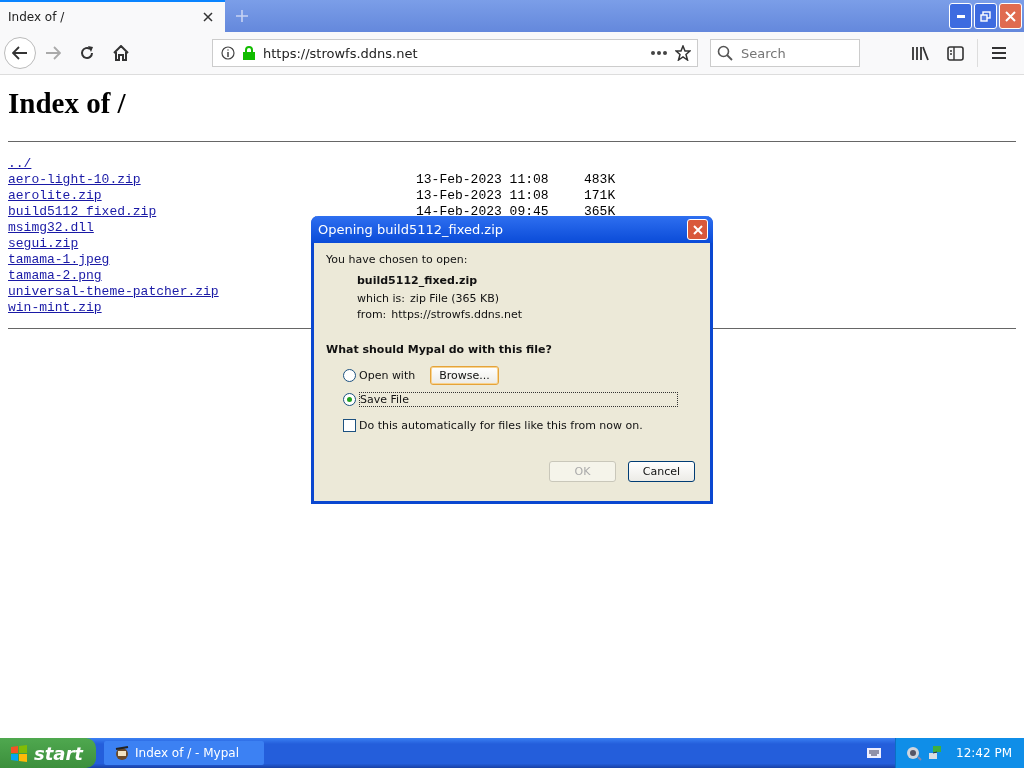  I want to click on file-link: tamama-2.png, so click(55, 275).